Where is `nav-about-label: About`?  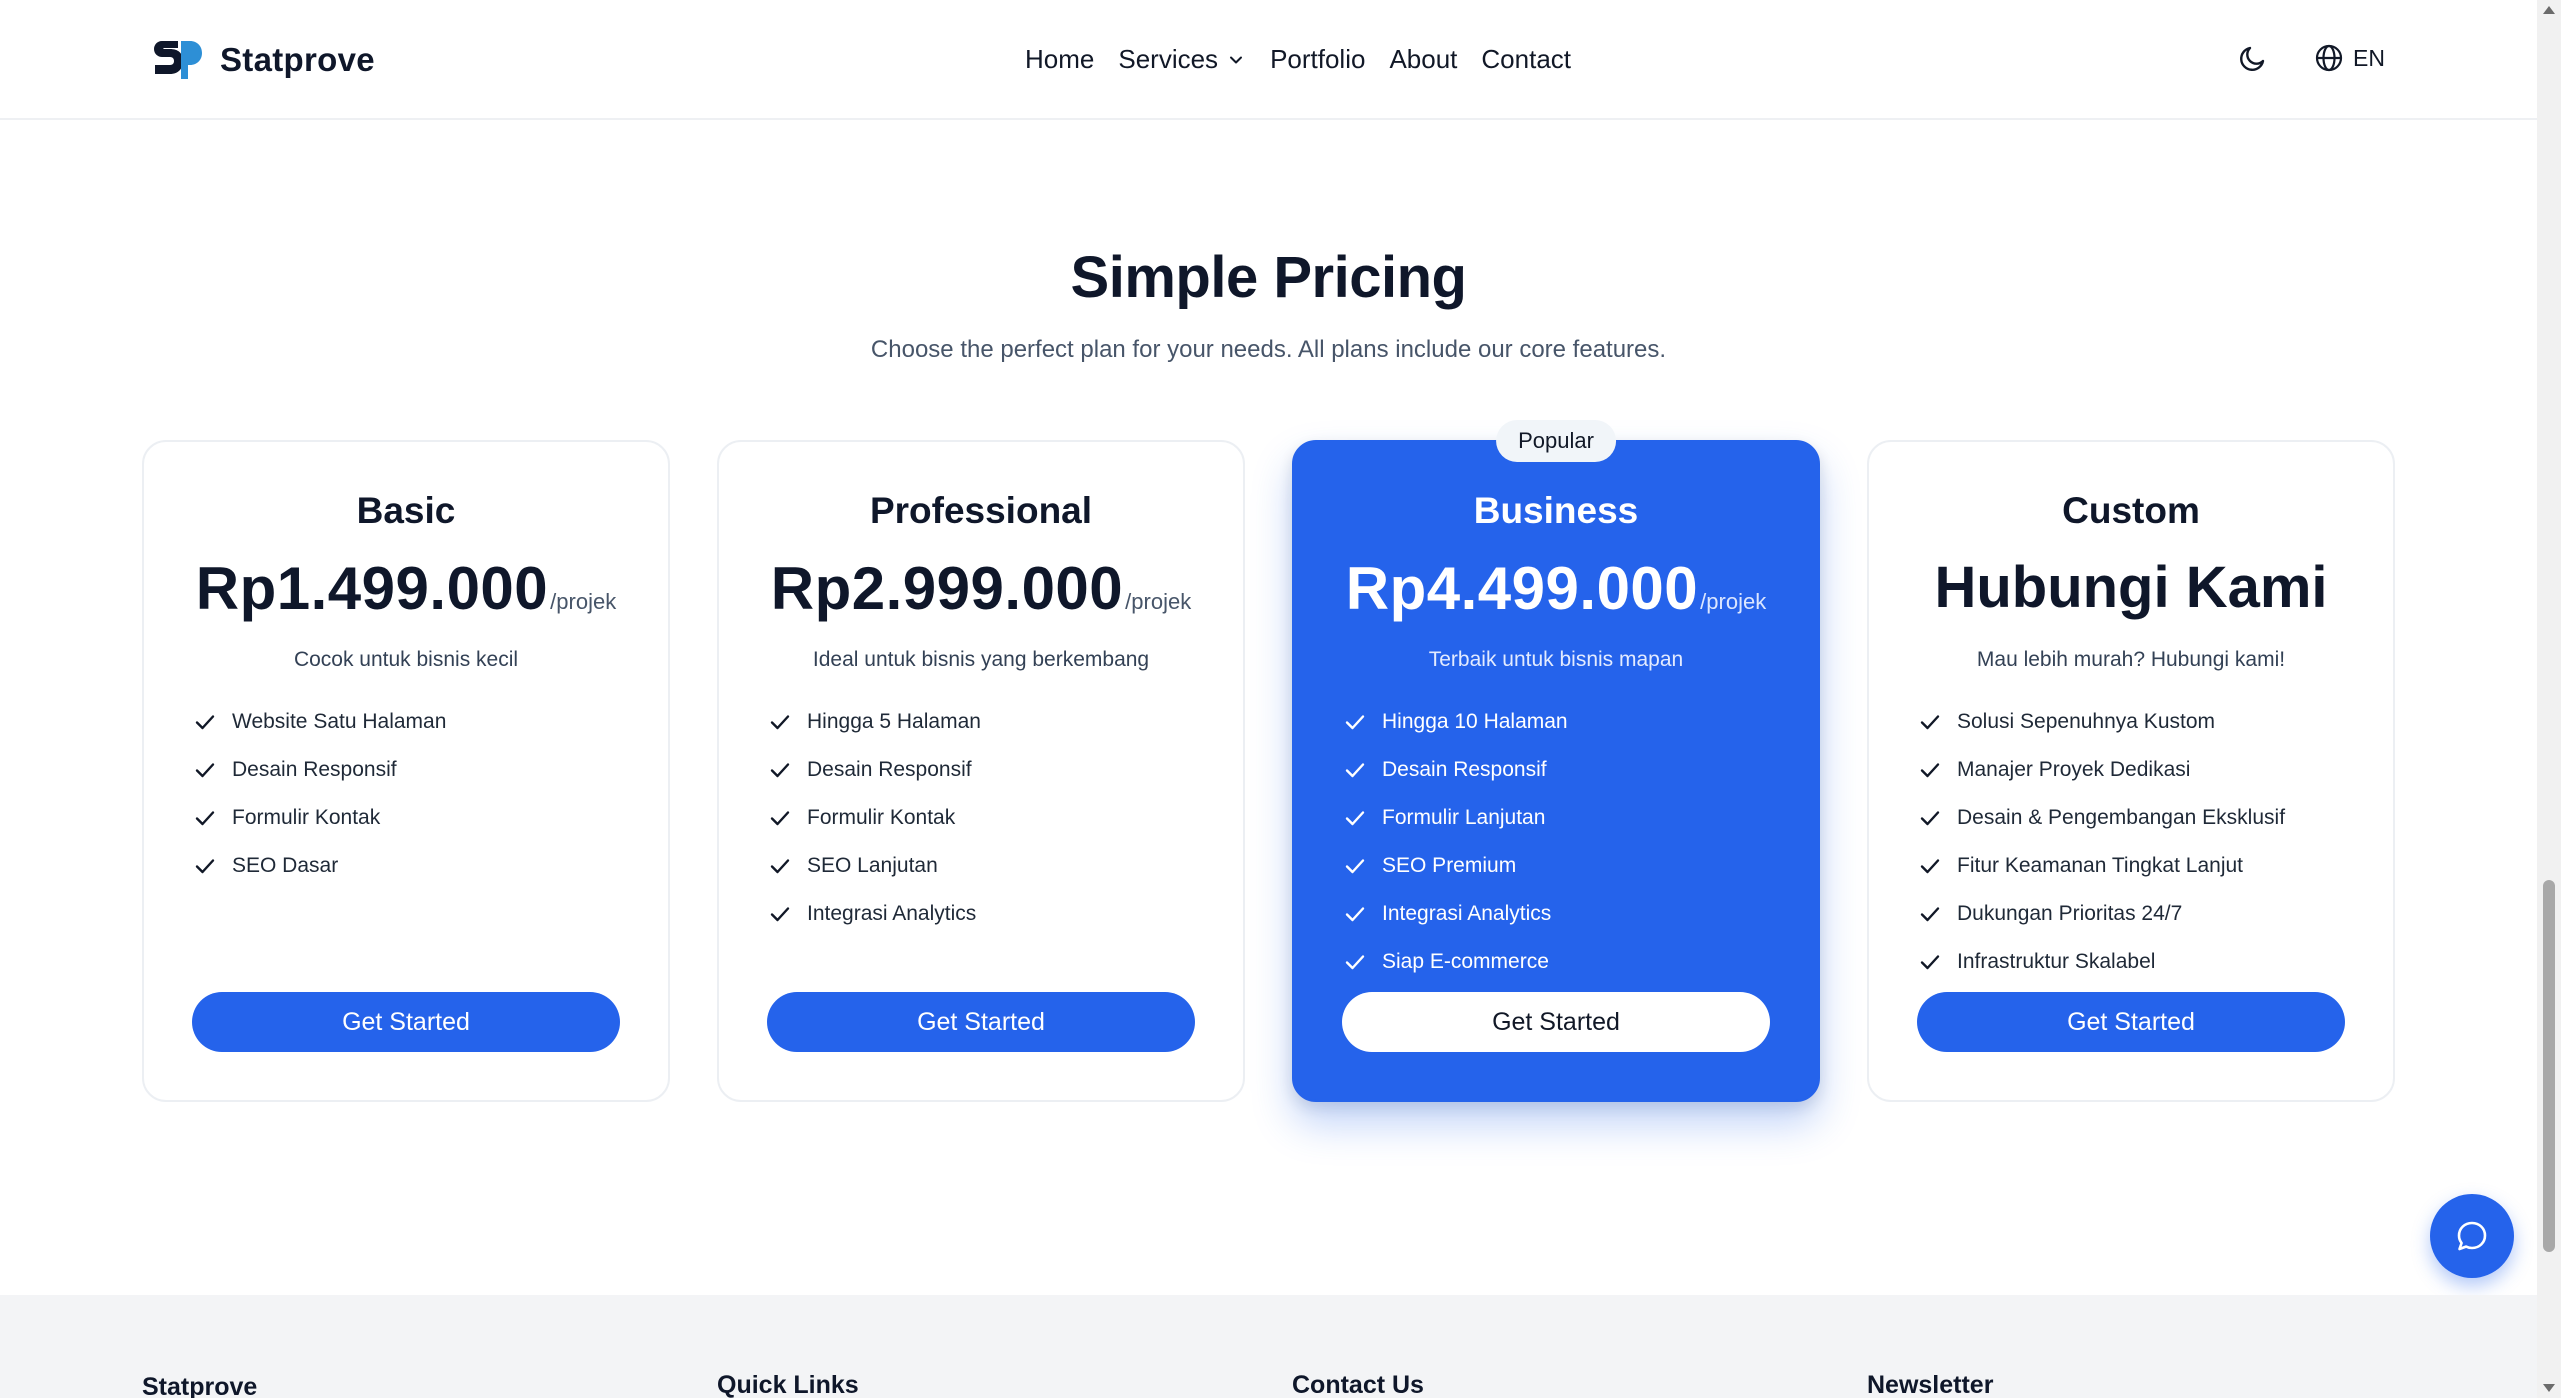
nav-about-label: About is located at coordinates (1423, 59).